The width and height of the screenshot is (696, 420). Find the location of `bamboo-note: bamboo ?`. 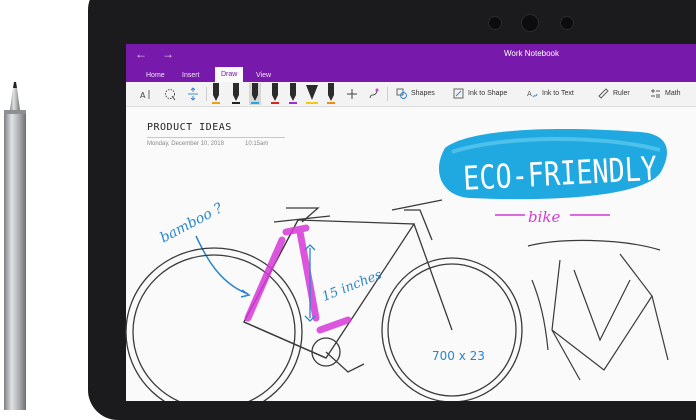

bamboo-note: bamboo ? is located at coordinates (192, 223).